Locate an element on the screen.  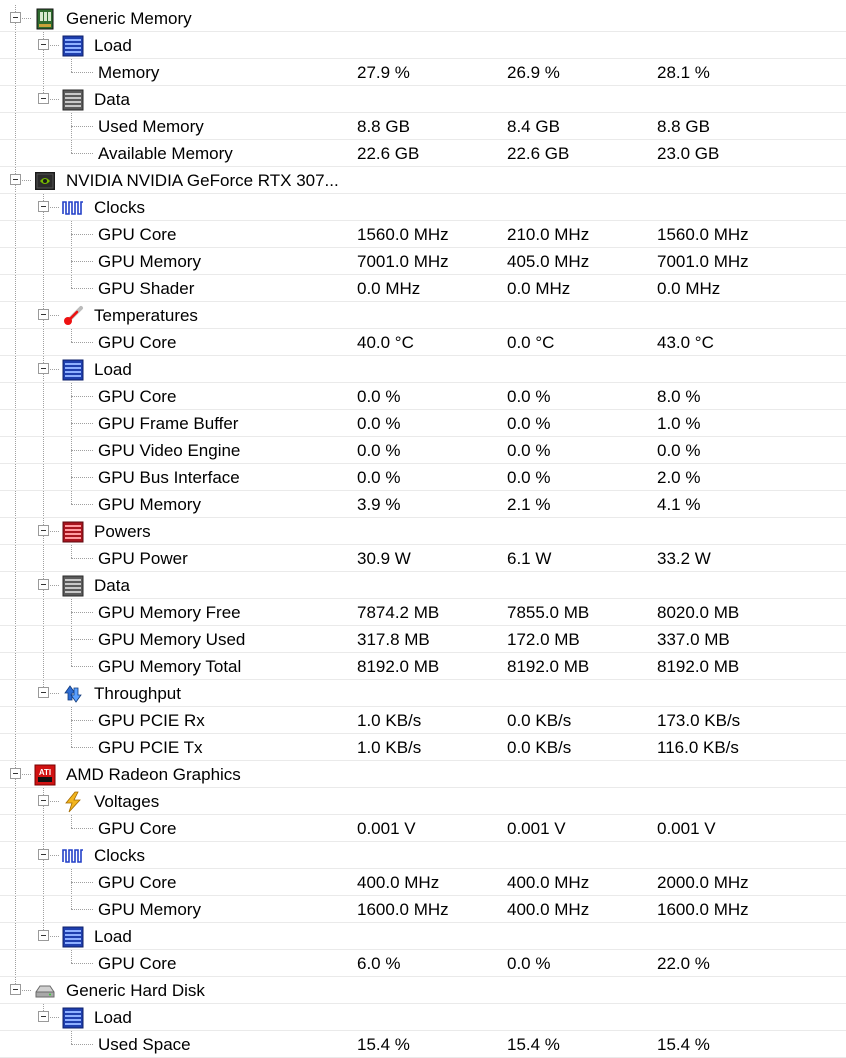
sensor-label: GPU Frame Buffer is located at coordinates (168, 423).